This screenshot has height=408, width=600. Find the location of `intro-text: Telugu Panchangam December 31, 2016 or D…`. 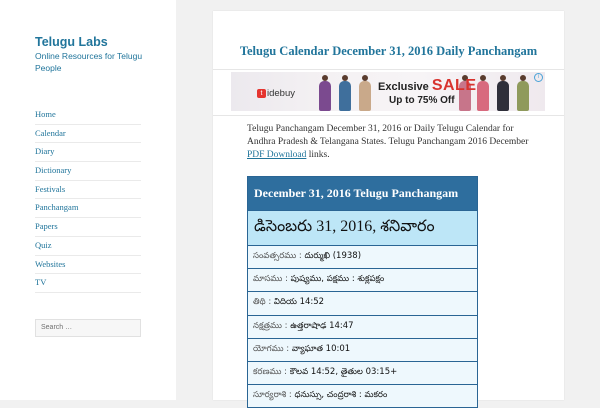

intro-text: Telugu Panchangam December 31, 2016 or D… is located at coordinates (388, 135).